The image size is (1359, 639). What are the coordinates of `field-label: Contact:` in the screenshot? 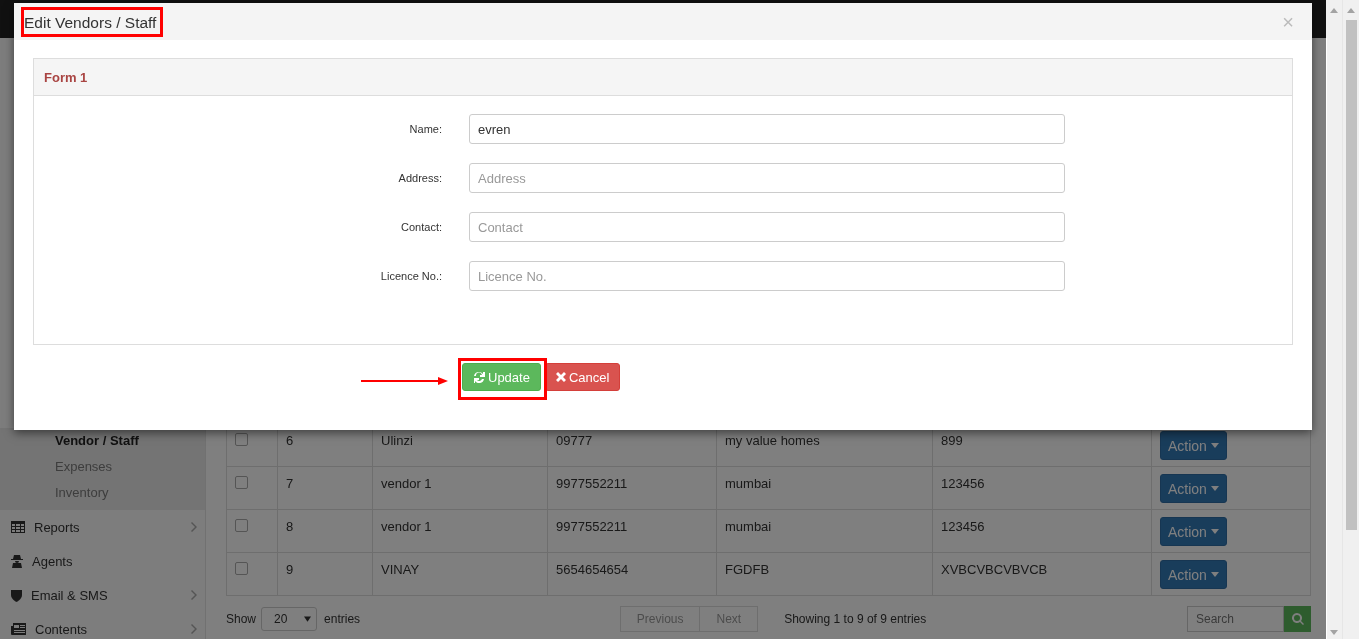 It's located at (421, 227).